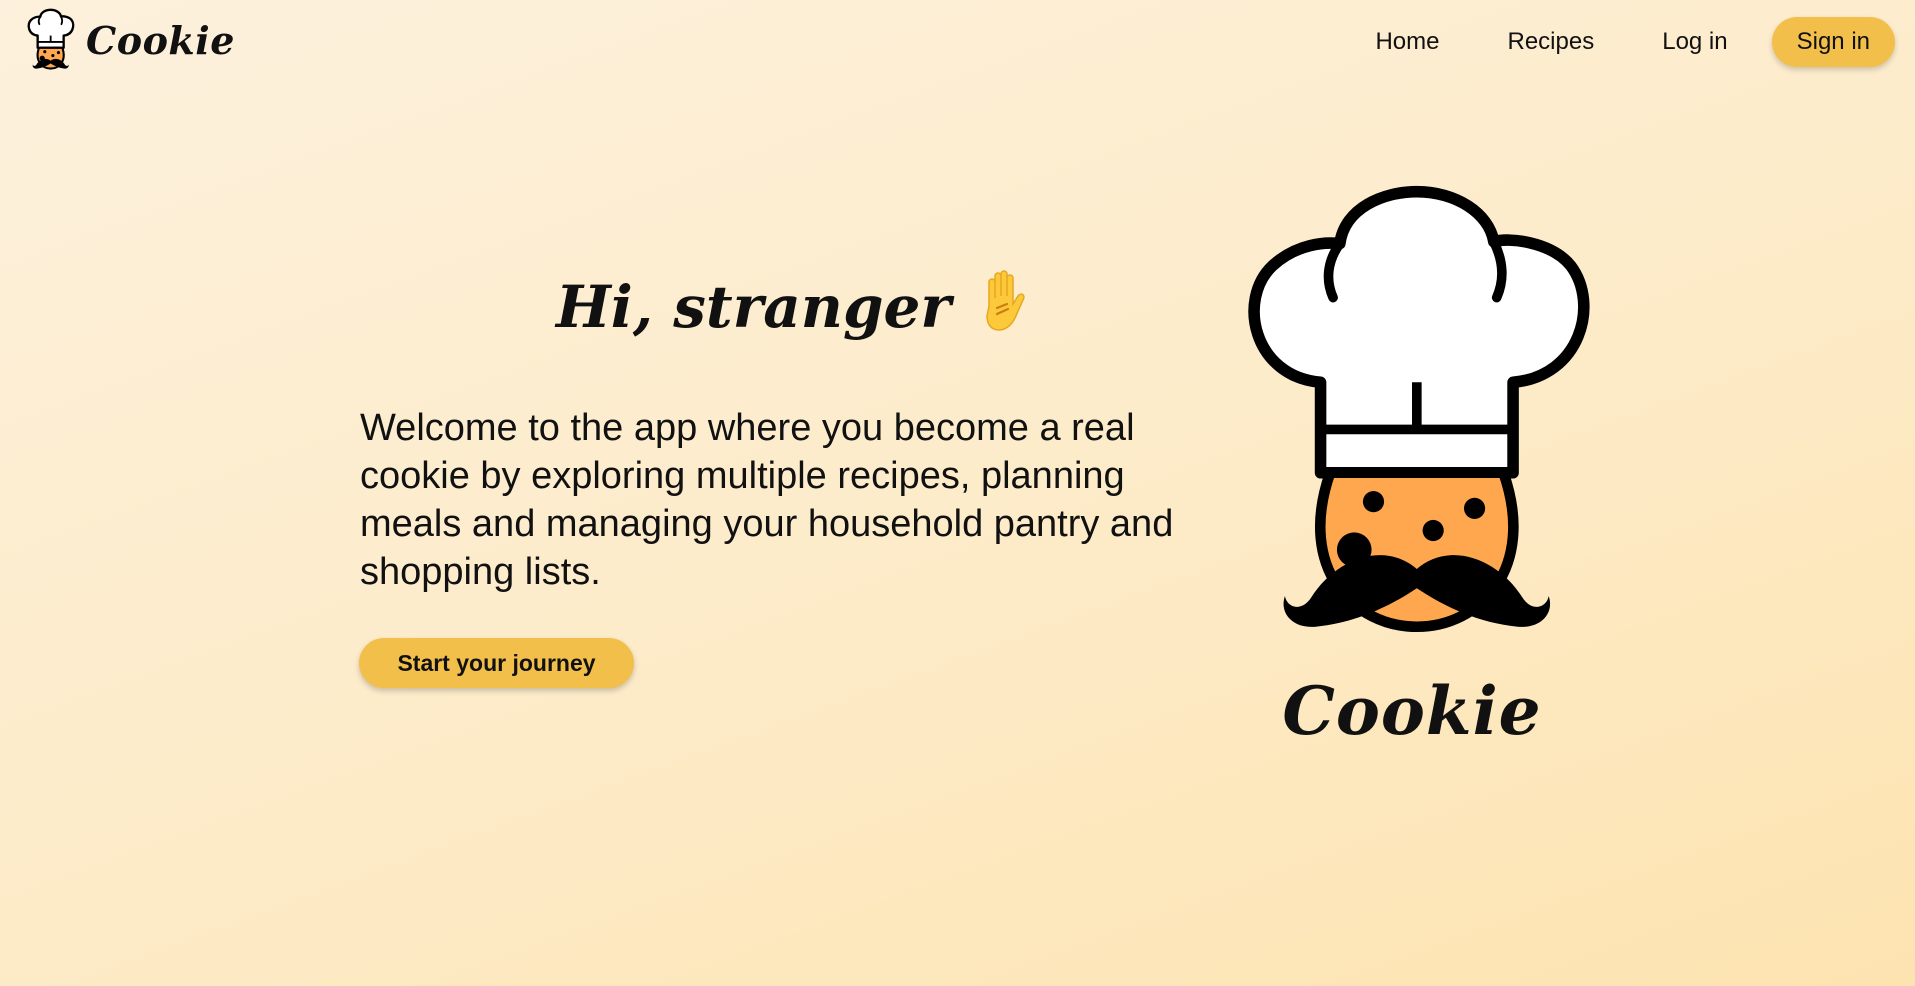 This screenshot has height=986, width=1915. What do you see at coordinates (1002, 307) in the screenshot?
I see `raised-hand-icon` at bounding box center [1002, 307].